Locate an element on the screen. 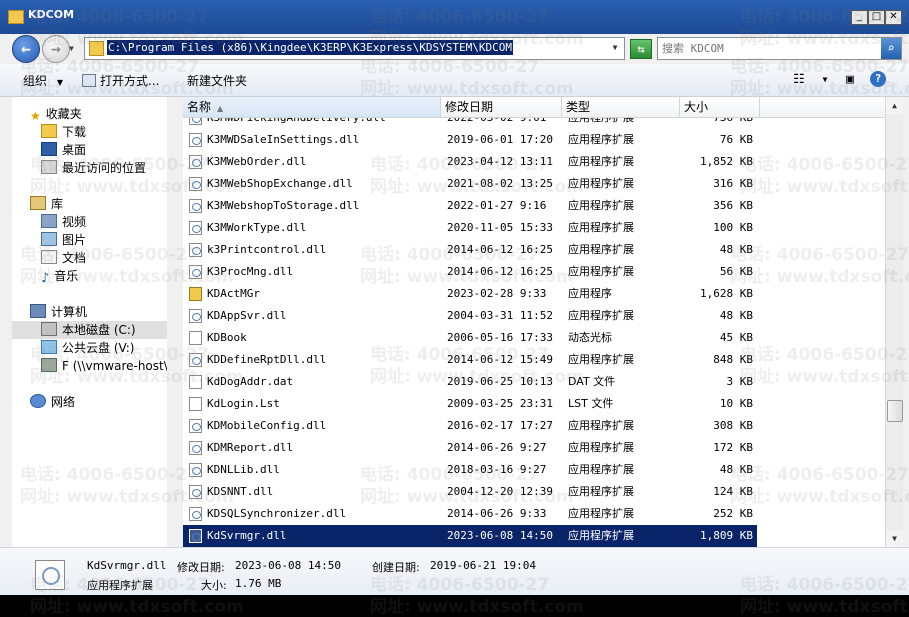 Image resolution: width=909 pixels, height=617 pixels. nav-local-disk-c: 本地磁盘 (C:) is located at coordinates (89, 330).